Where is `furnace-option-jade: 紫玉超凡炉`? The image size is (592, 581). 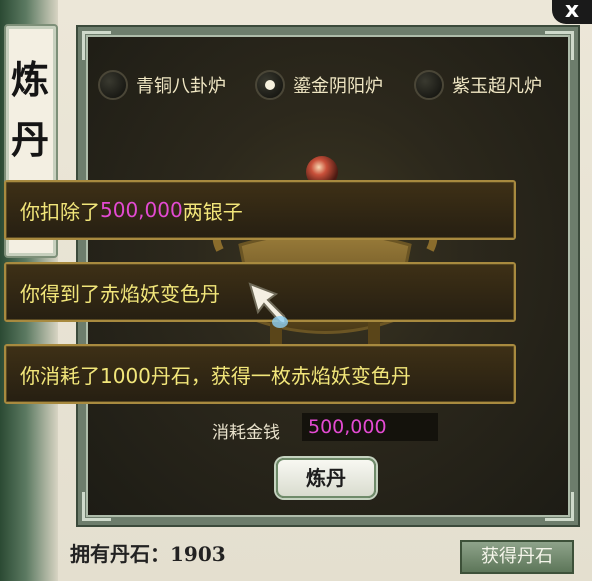
furnace-option-jade: 紫玉超凡炉 is located at coordinates (478, 85).